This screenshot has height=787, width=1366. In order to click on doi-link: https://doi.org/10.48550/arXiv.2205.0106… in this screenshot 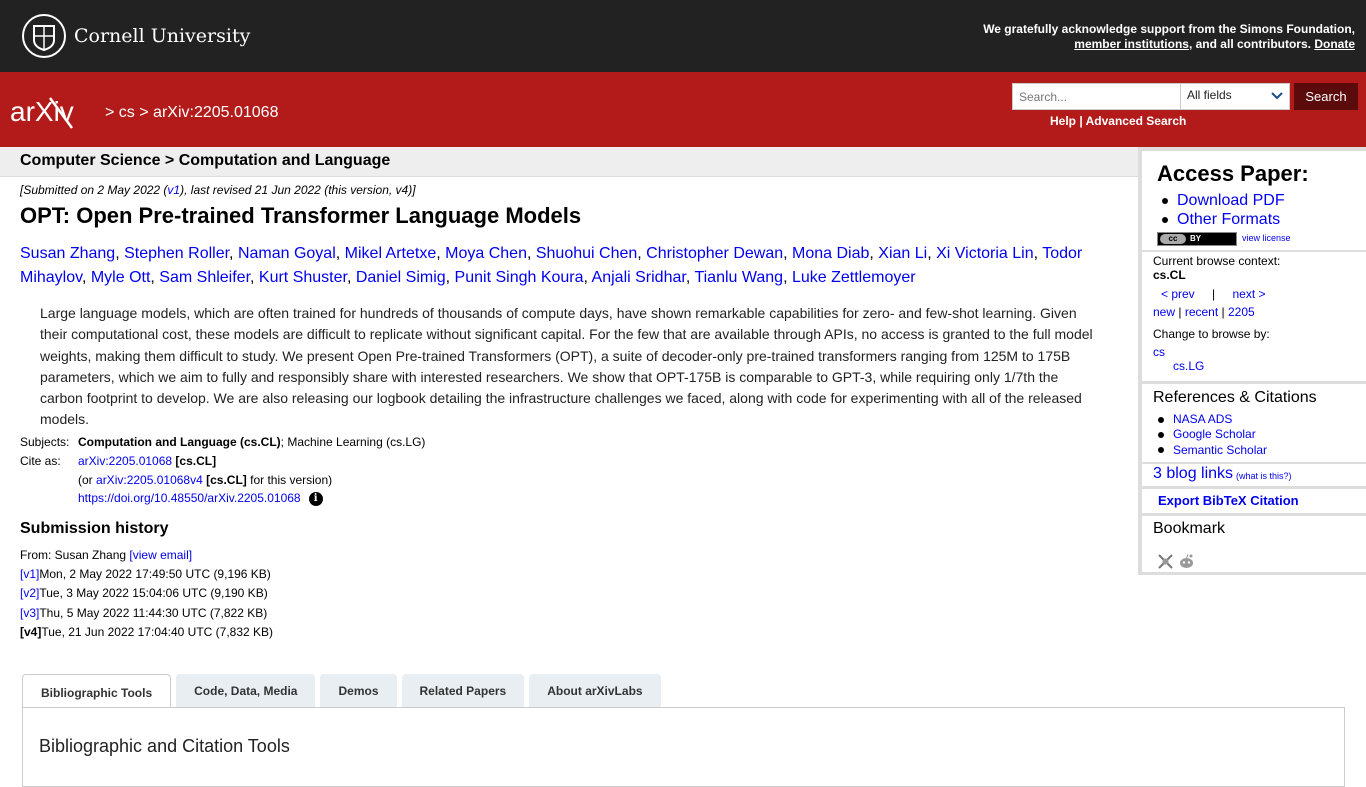, I will do `click(189, 498)`.